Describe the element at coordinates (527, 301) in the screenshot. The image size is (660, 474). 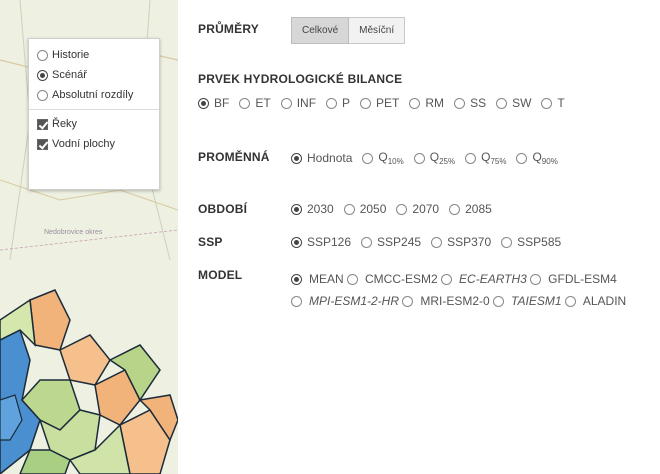
I see `model-option-taiesm1: TAIESM1` at that location.